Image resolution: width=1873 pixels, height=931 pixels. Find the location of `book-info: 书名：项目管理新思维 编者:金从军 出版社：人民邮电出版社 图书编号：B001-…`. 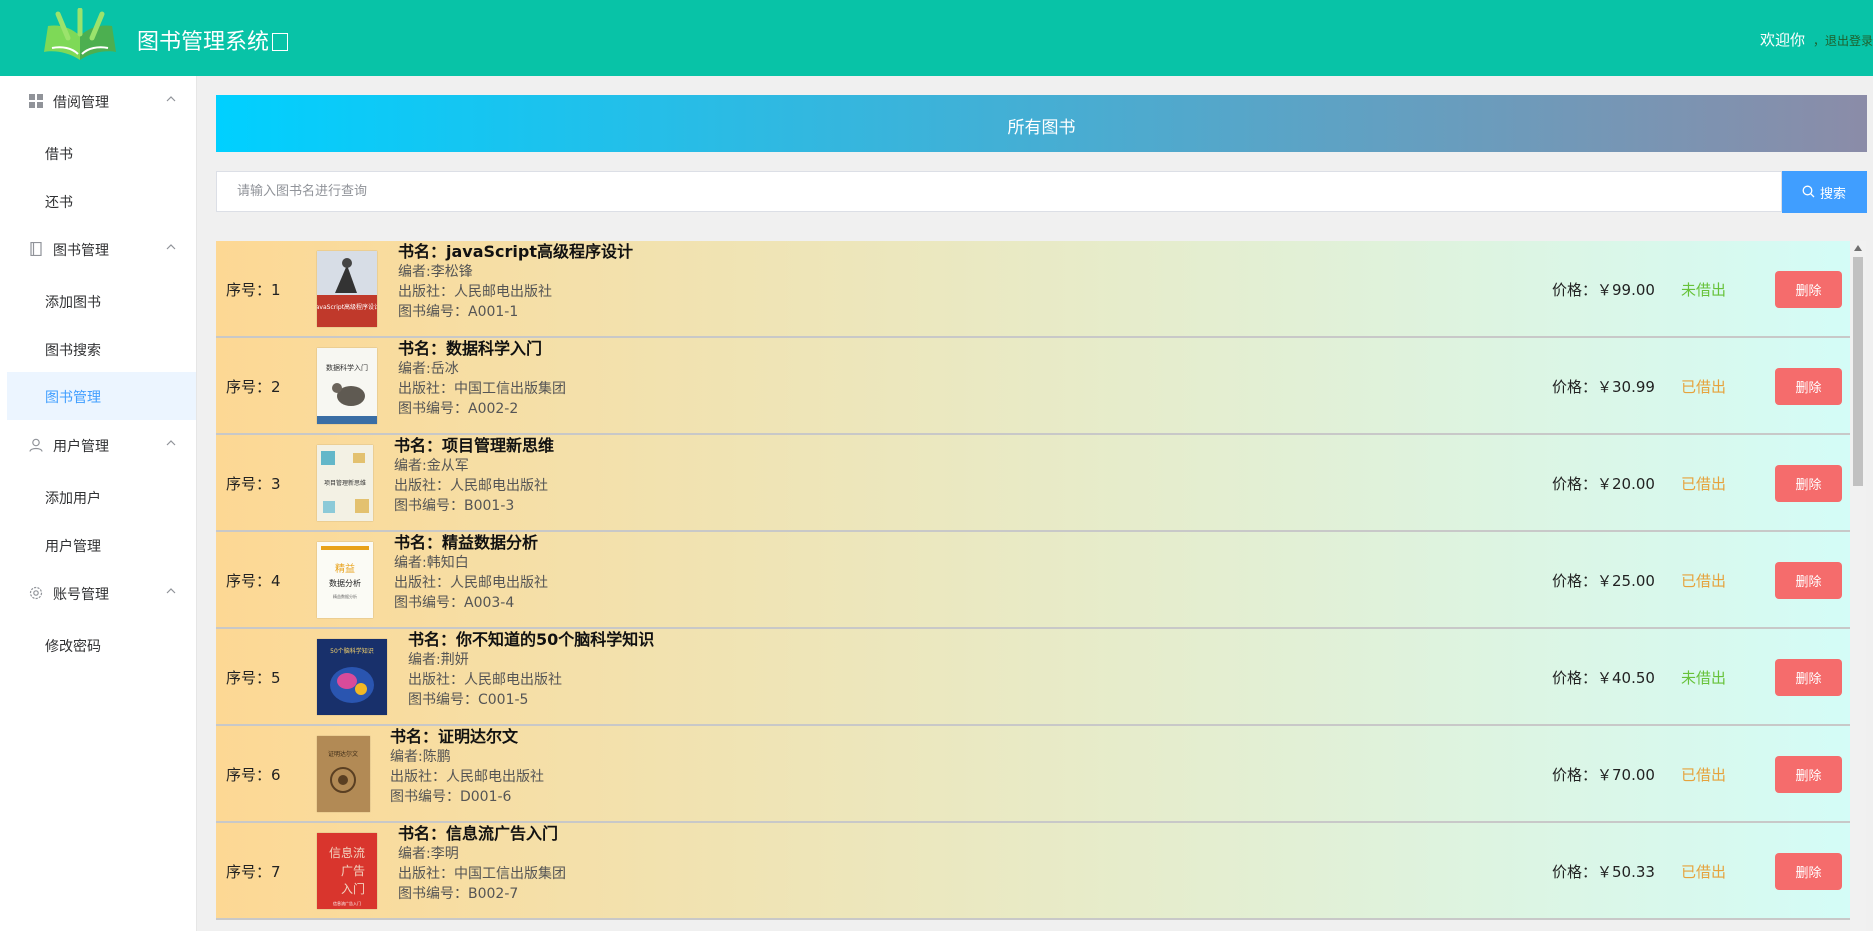

book-info: 书名：项目管理新思维 编者:金从军 出版社：人民邮电出版社 图书编号：B001-… is located at coordinates (474, 475).